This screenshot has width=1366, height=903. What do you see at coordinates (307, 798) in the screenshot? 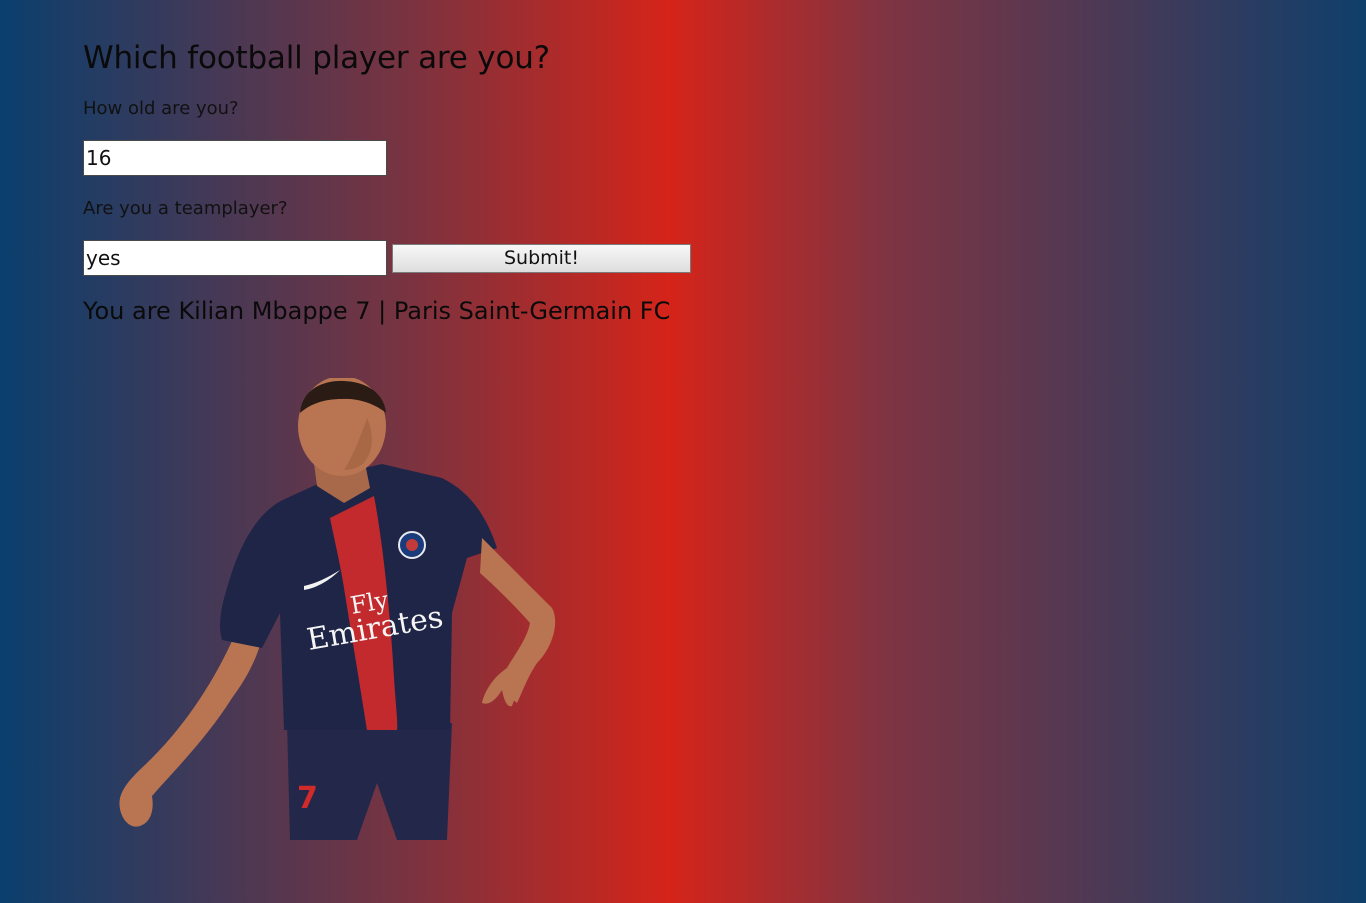
I see `shorts-number: 7` at bounding box center [307, 798].